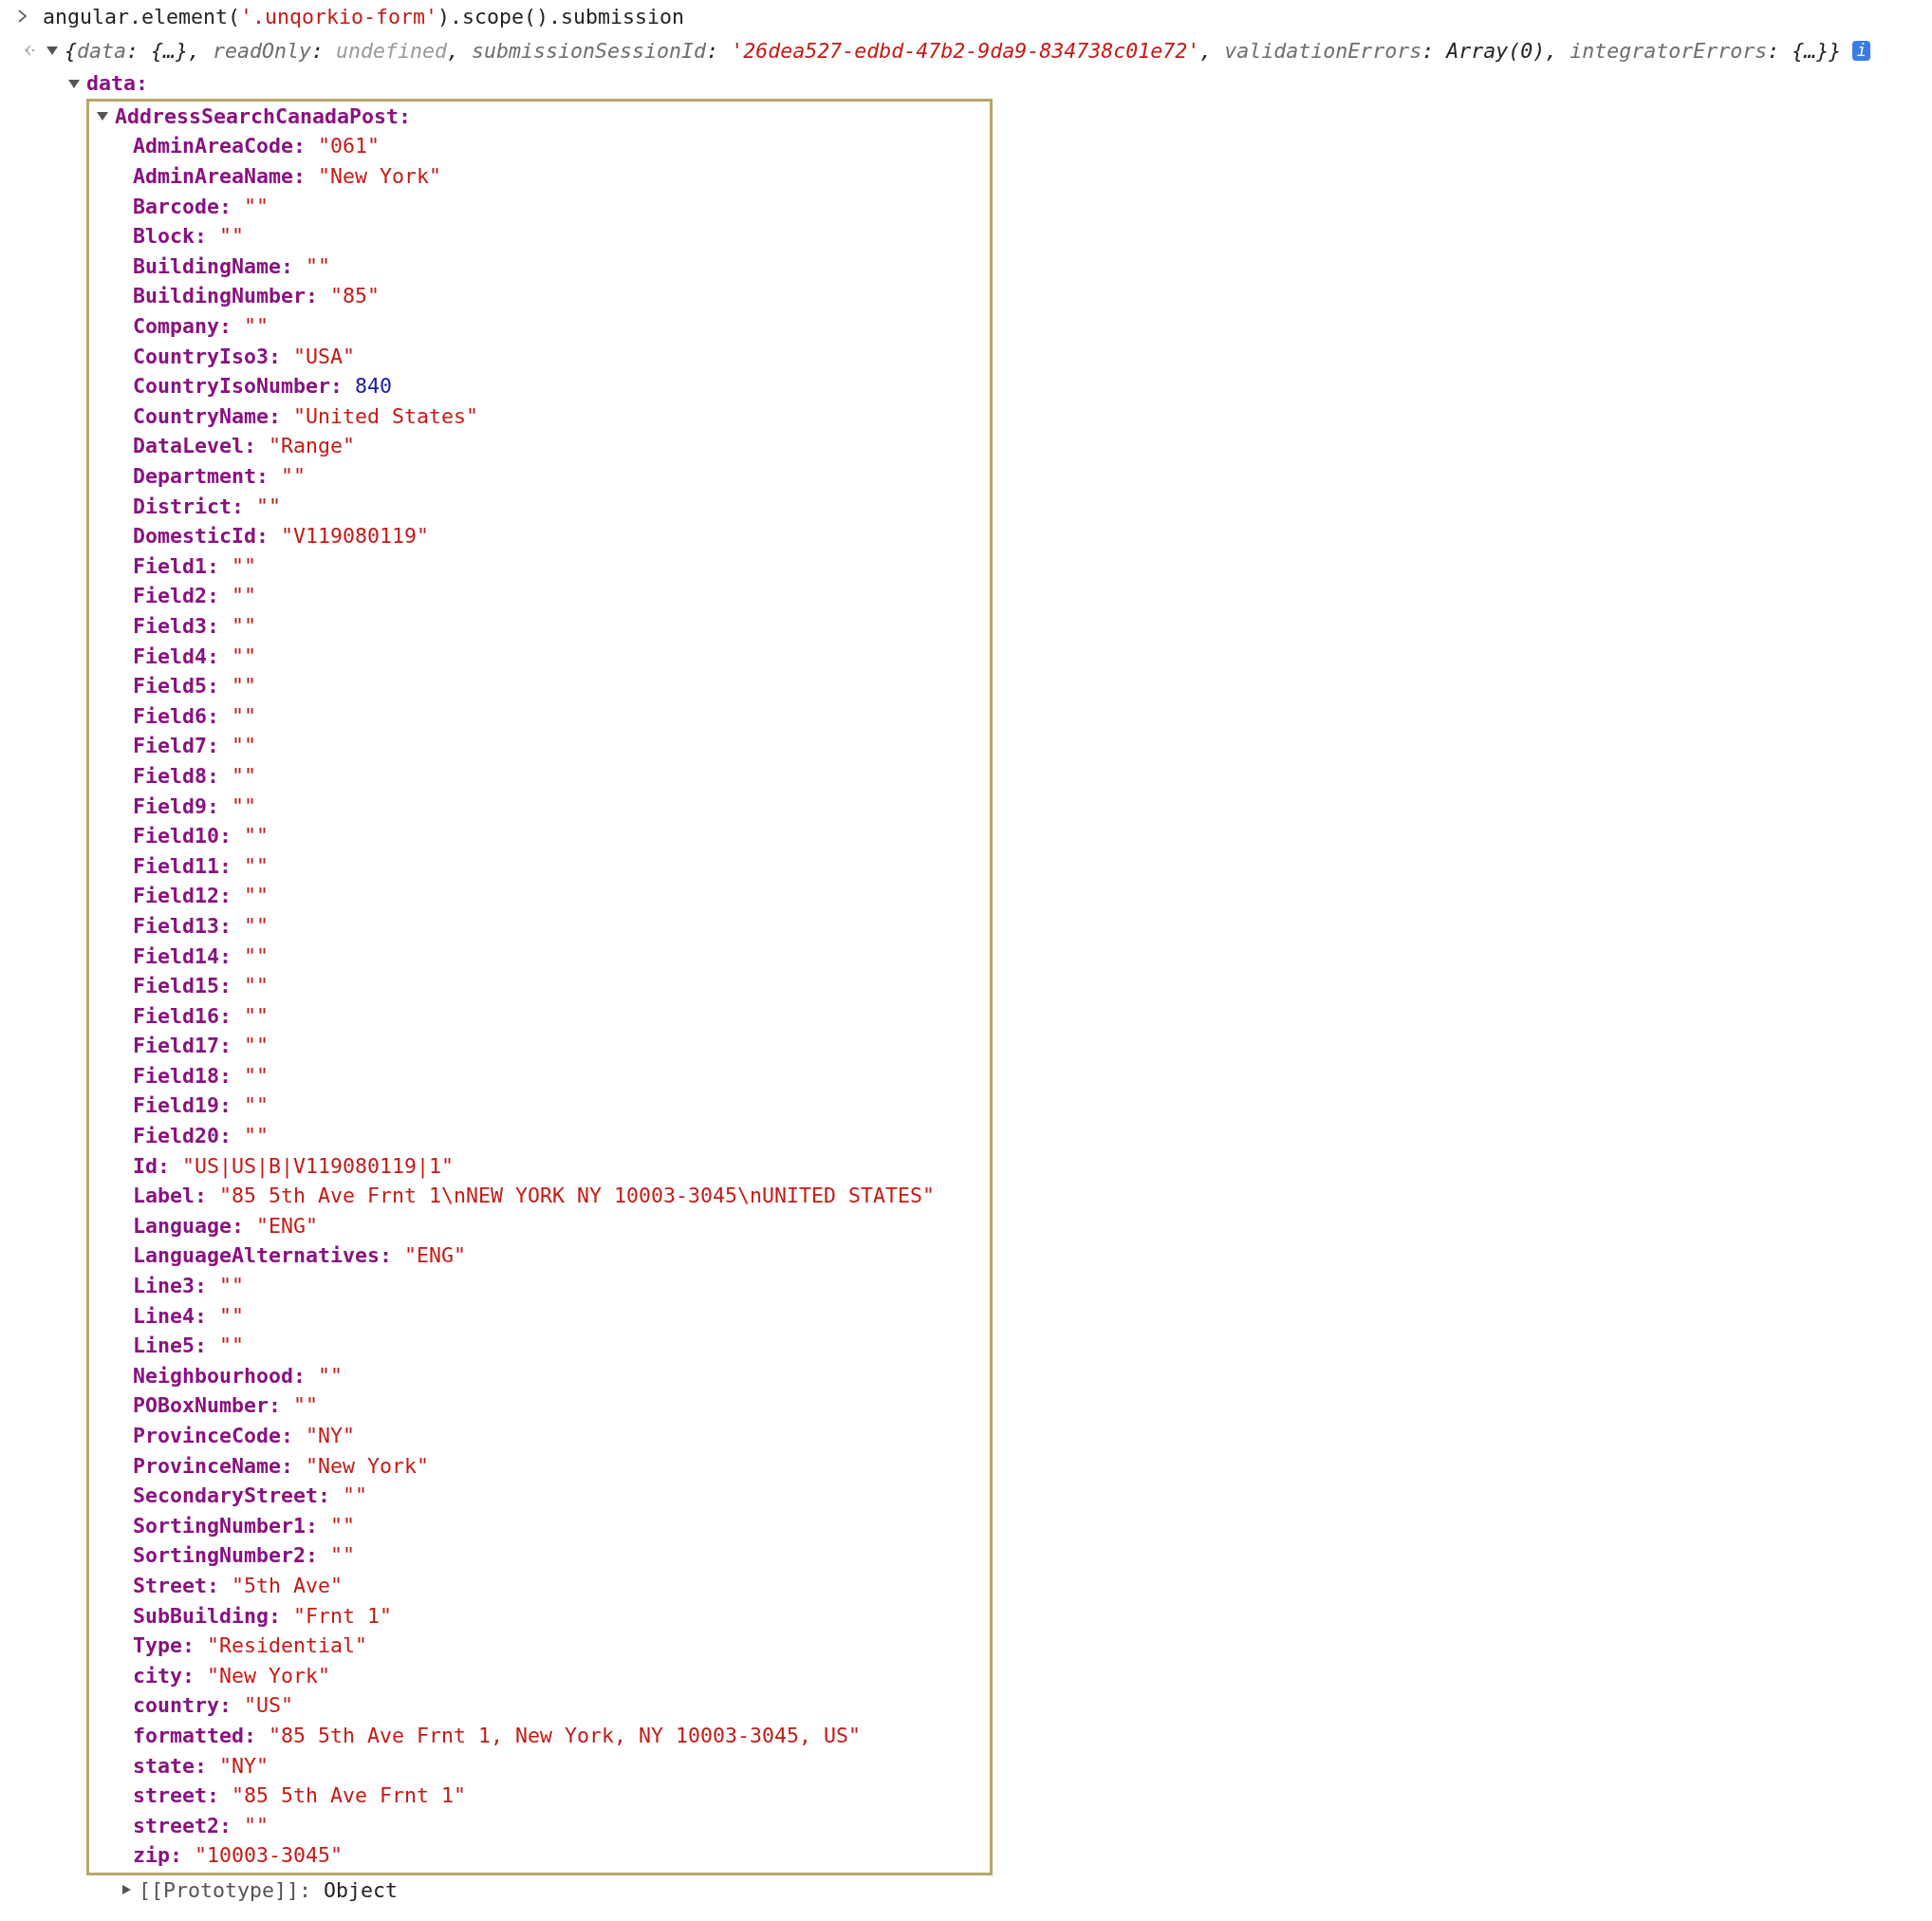  Describe the element at coordinates (364, 16) in the screenshot. I see `console-command: angular.element('.unqorkio-form').scope().submission` at that location.